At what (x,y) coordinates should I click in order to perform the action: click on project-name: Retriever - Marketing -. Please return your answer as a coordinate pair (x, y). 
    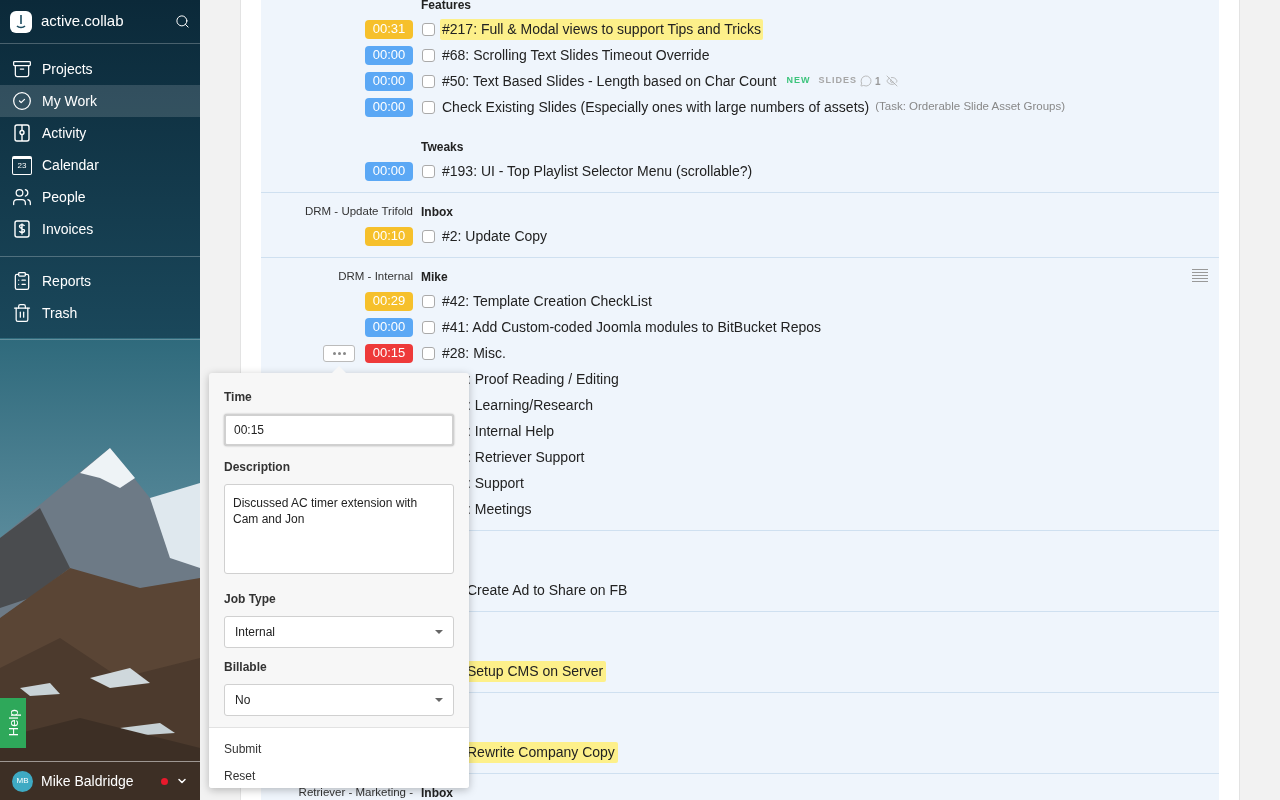
    Looking at the image, I should click on (355, 792).